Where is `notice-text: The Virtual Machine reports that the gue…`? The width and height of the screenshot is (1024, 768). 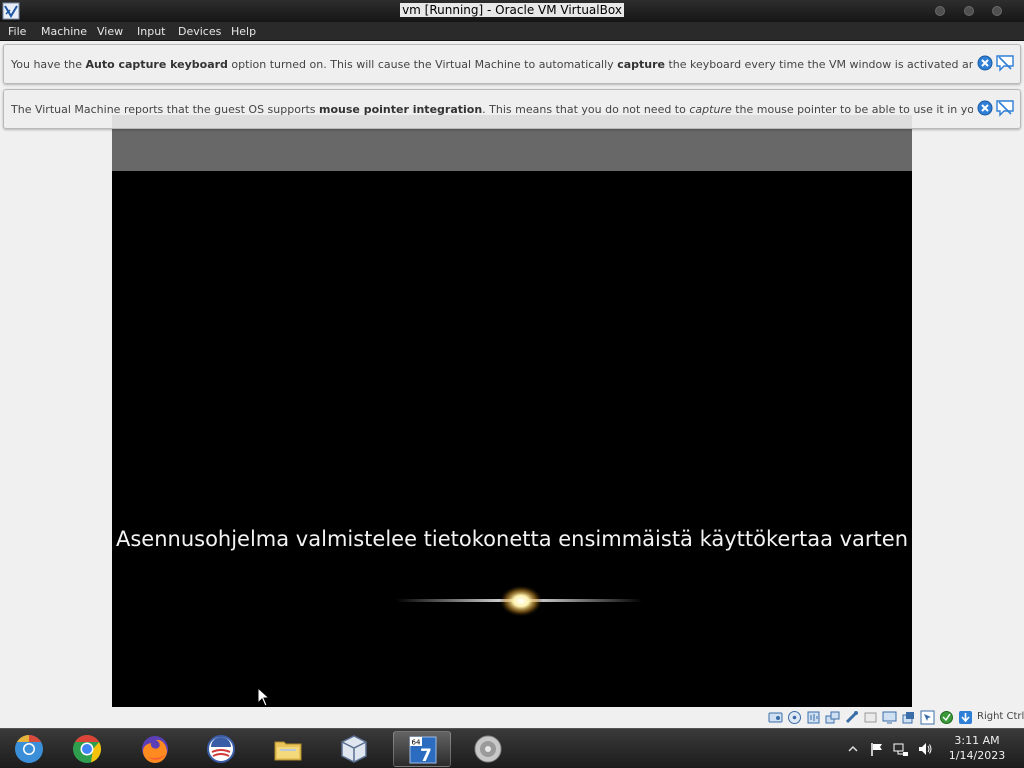
notice-text: The Virtual Machine reports that the gue… is located at coordinates (492, 109).